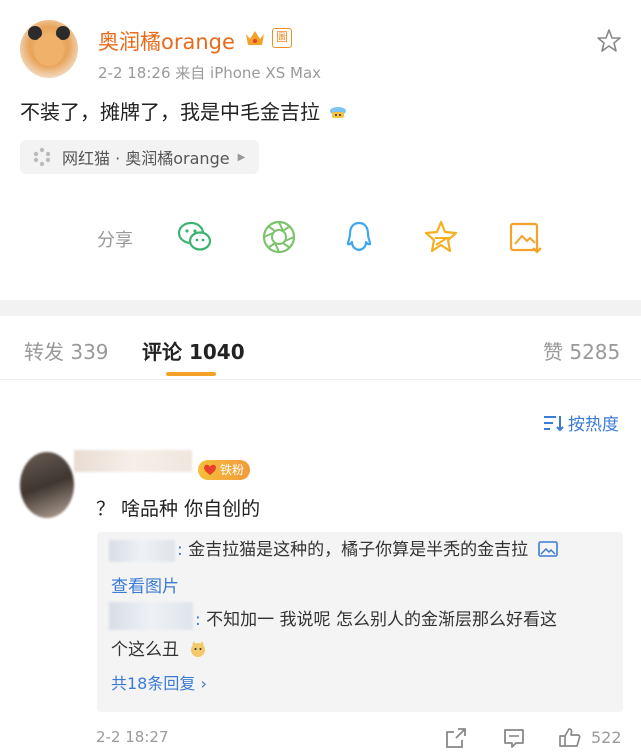  Describe the element at coordinates (198, 649) in the screenshot. I see `doge-emoji-icon` at that location.